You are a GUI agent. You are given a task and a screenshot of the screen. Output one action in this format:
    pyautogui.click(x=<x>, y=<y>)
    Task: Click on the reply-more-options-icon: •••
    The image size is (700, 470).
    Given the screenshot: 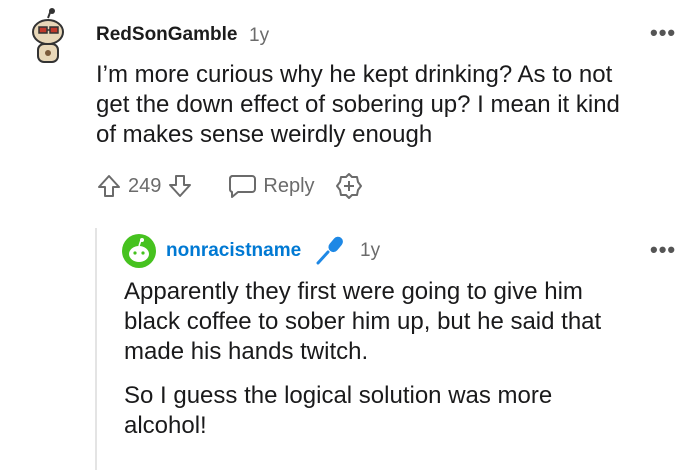 What is the action you would take?
    pyautogui.click(x=663, y=250)
    